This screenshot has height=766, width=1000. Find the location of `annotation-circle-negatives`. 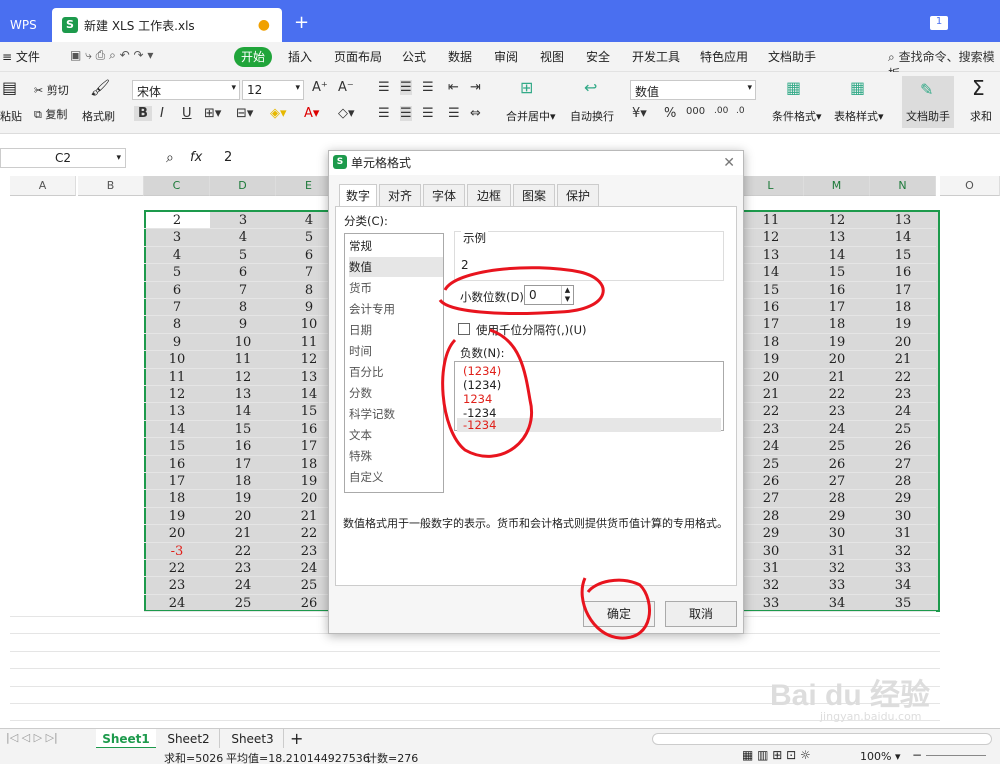

annotation-circle-negatives is located at coordinates (487, 393).